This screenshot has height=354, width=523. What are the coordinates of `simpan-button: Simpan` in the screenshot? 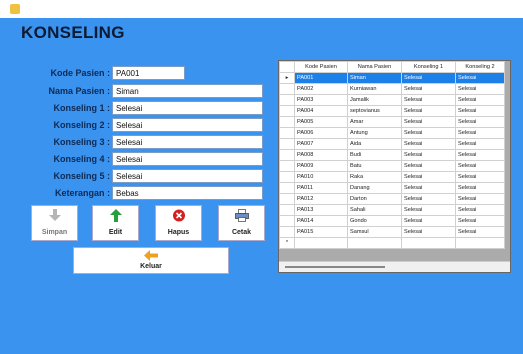 It's located at (54, 223).